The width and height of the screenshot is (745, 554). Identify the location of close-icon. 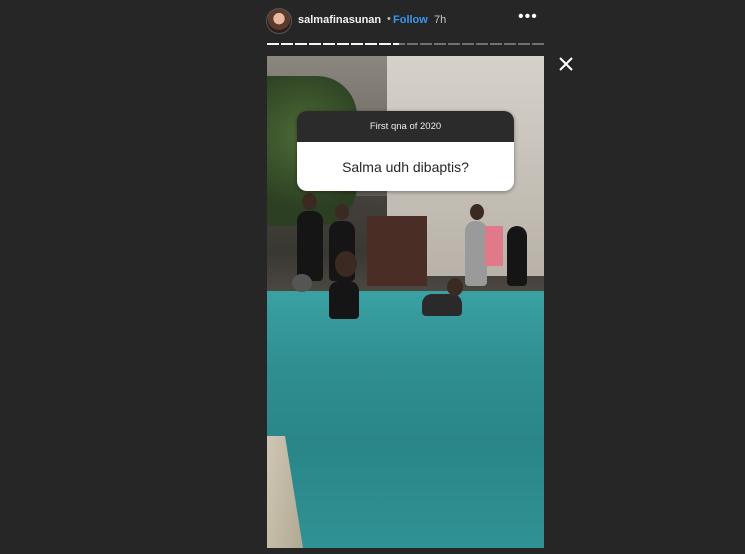
(566, 64).